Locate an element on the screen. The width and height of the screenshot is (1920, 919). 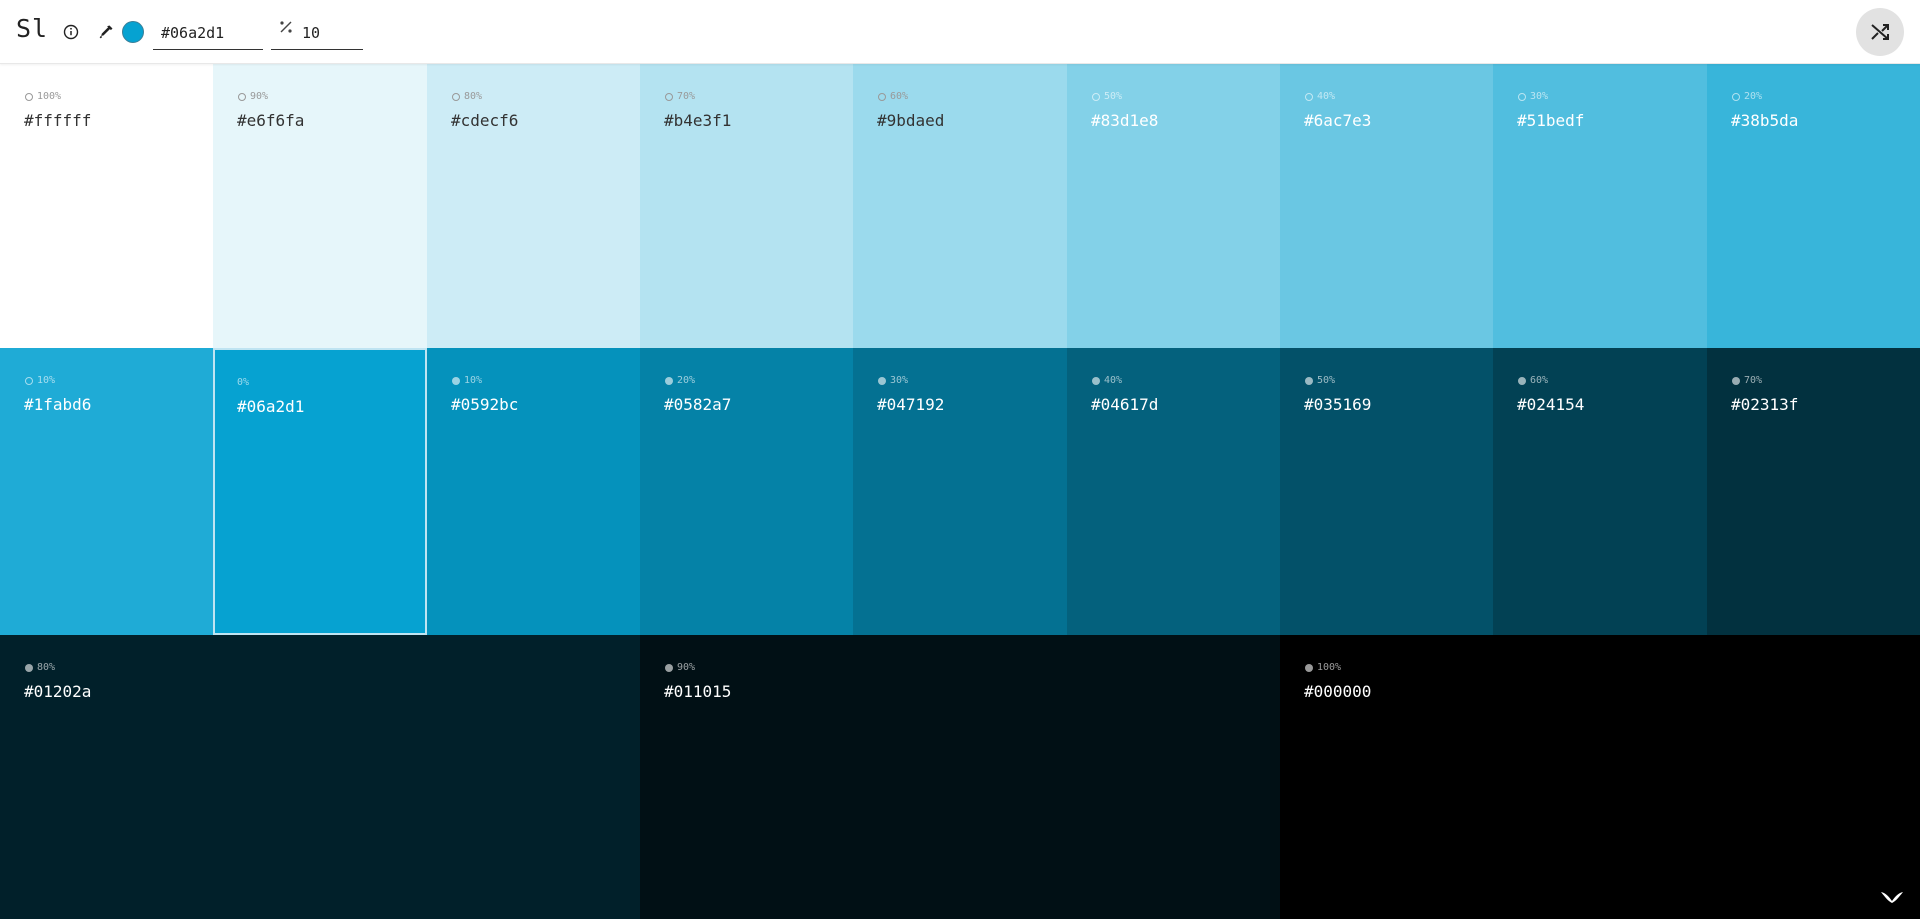
color-swatch: 30% #51bedf is located at coordinates (1600, 206).